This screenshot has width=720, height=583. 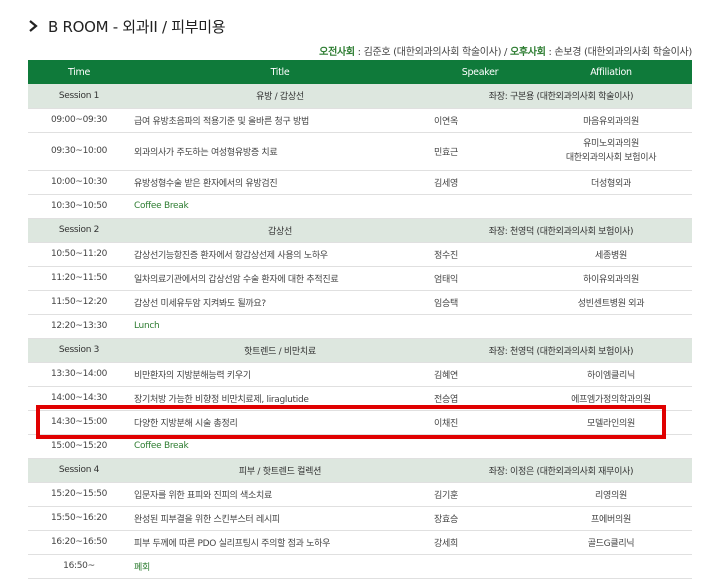 I want to click on cell-speaker: 엄태익, so click(x=480, y=278).